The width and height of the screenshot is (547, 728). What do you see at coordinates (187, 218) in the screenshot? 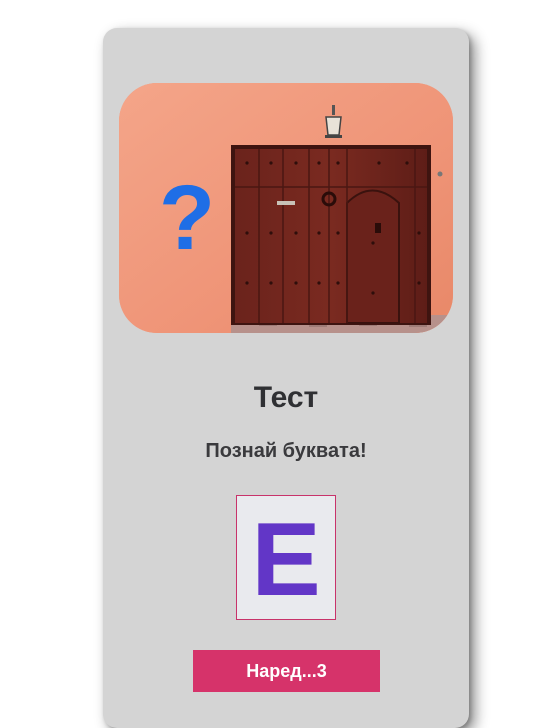
I see `question-mark-icon: ?` at bounding box center [187, 218].